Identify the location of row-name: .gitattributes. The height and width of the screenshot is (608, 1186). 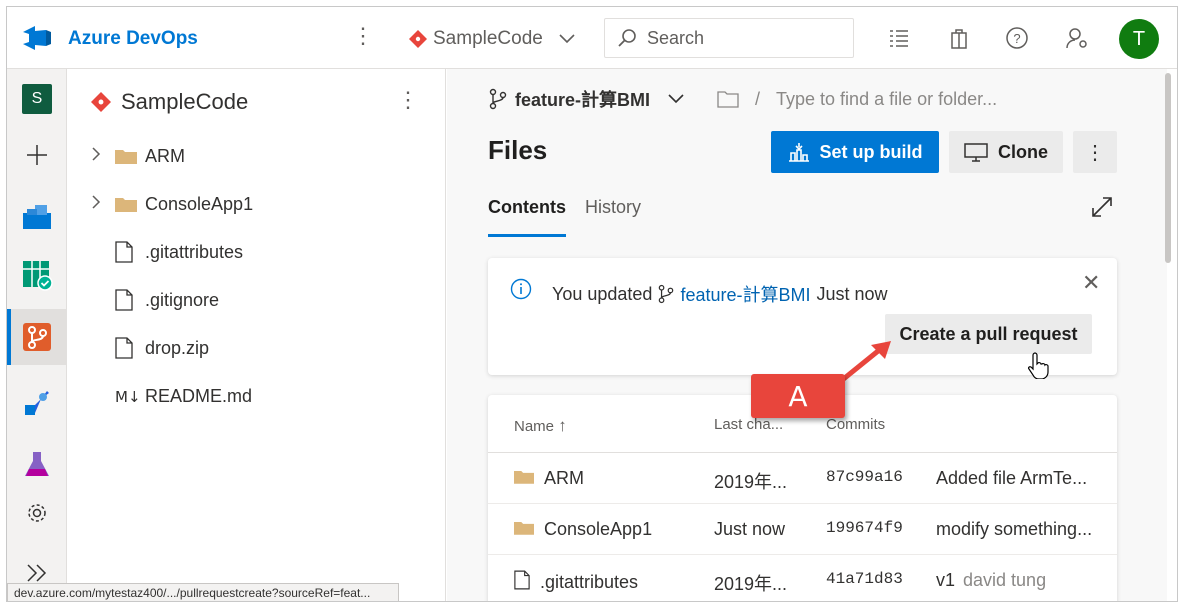
(589, 582).